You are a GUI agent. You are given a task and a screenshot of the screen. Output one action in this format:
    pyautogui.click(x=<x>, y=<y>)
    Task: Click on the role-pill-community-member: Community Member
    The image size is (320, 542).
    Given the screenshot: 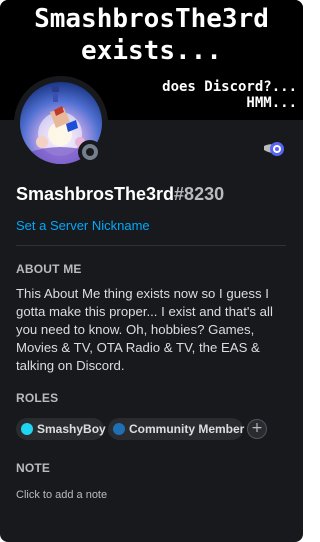 What is the action you would take?
    pyautogui.click(x=176, y=429)
    